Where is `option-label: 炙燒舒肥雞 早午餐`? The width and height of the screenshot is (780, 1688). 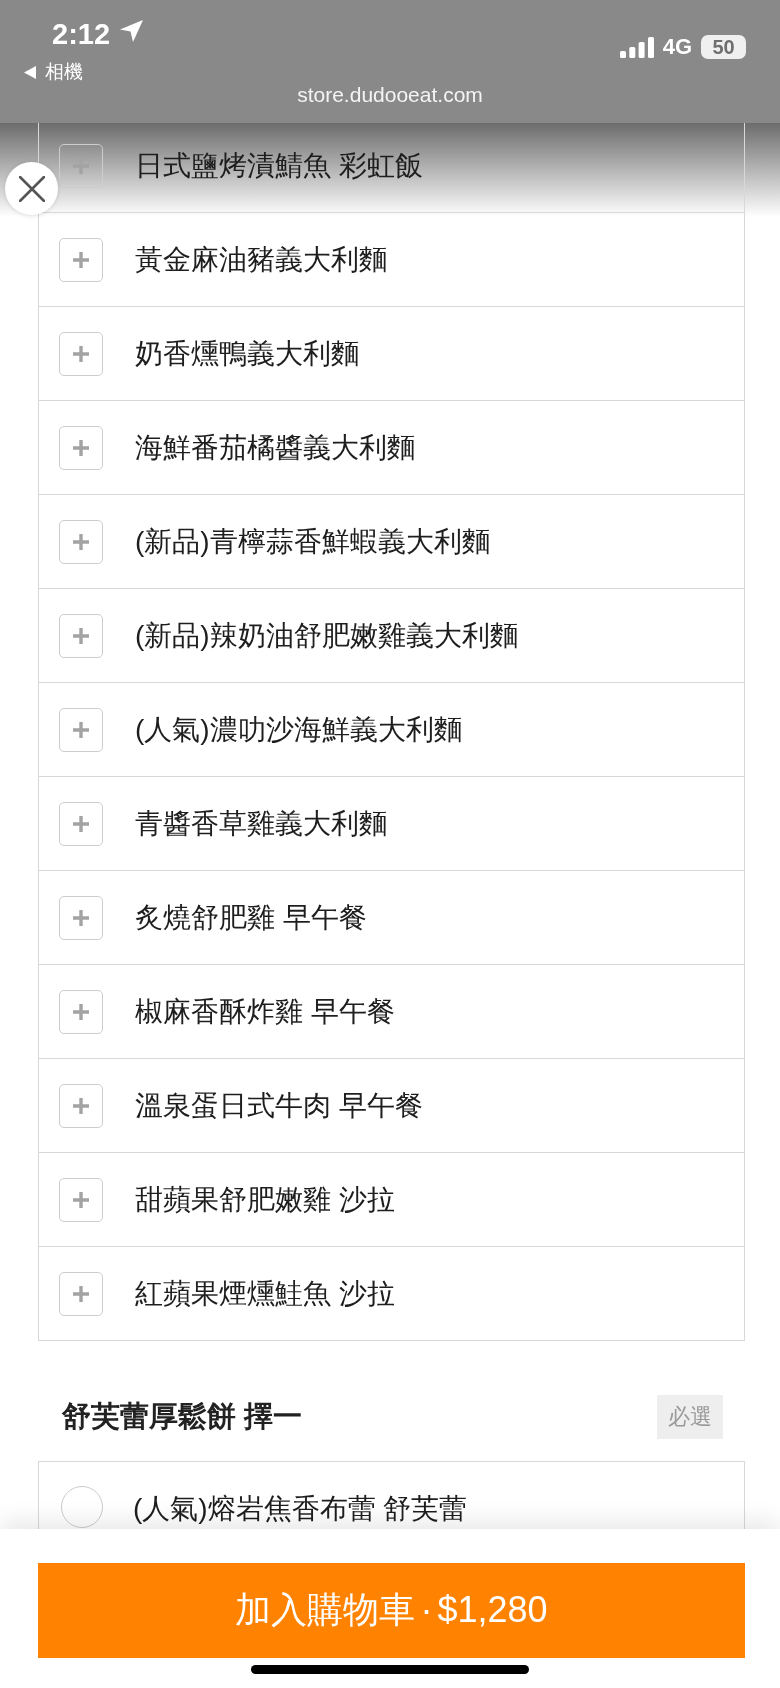 option-label: 炙燒舒肥雞 早午餐 is located at coordinates (251, 917).